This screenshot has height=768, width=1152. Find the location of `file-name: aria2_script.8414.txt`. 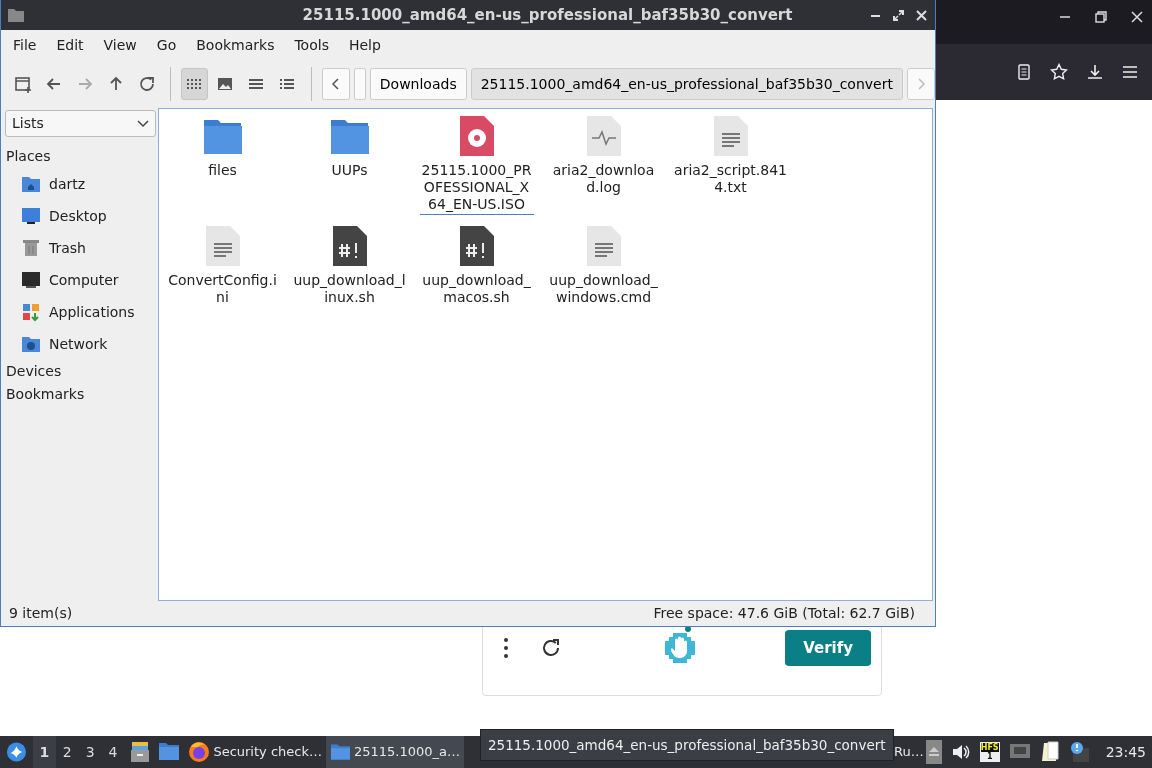

file-name: aria2_script.8414.txt is located at coordinates (730, 179).